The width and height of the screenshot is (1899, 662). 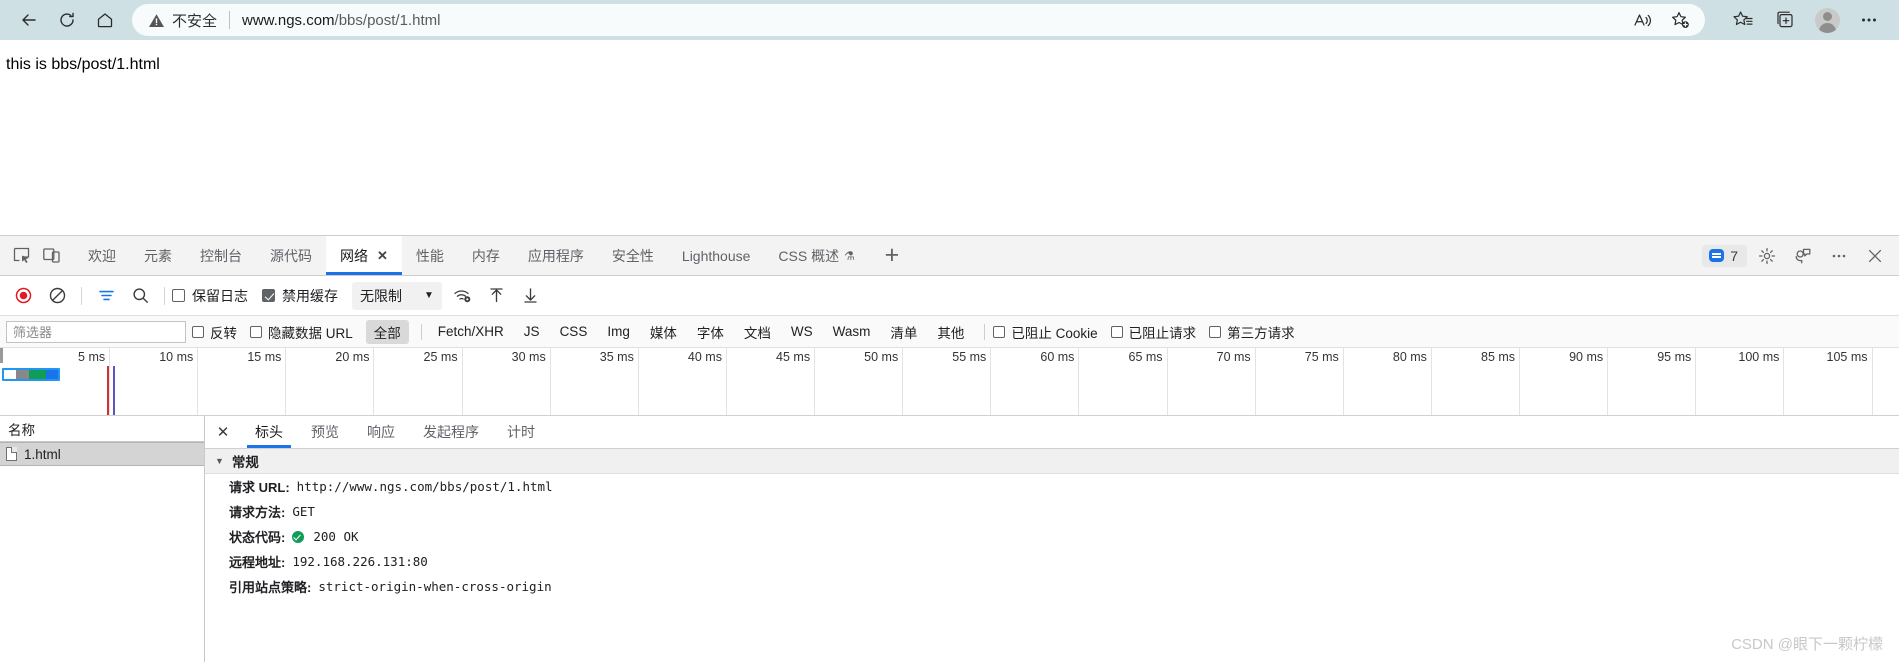 I want to click on more-panels-button: +, so click(x=892, y=255).